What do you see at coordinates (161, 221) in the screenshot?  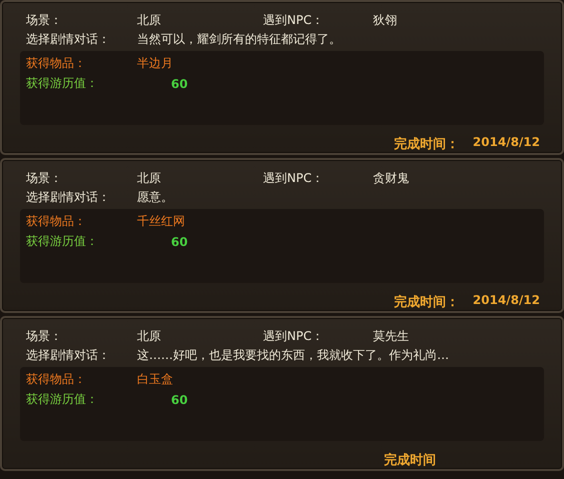 I see `item-value: 千丝红网` at bounding box center [161, 221].